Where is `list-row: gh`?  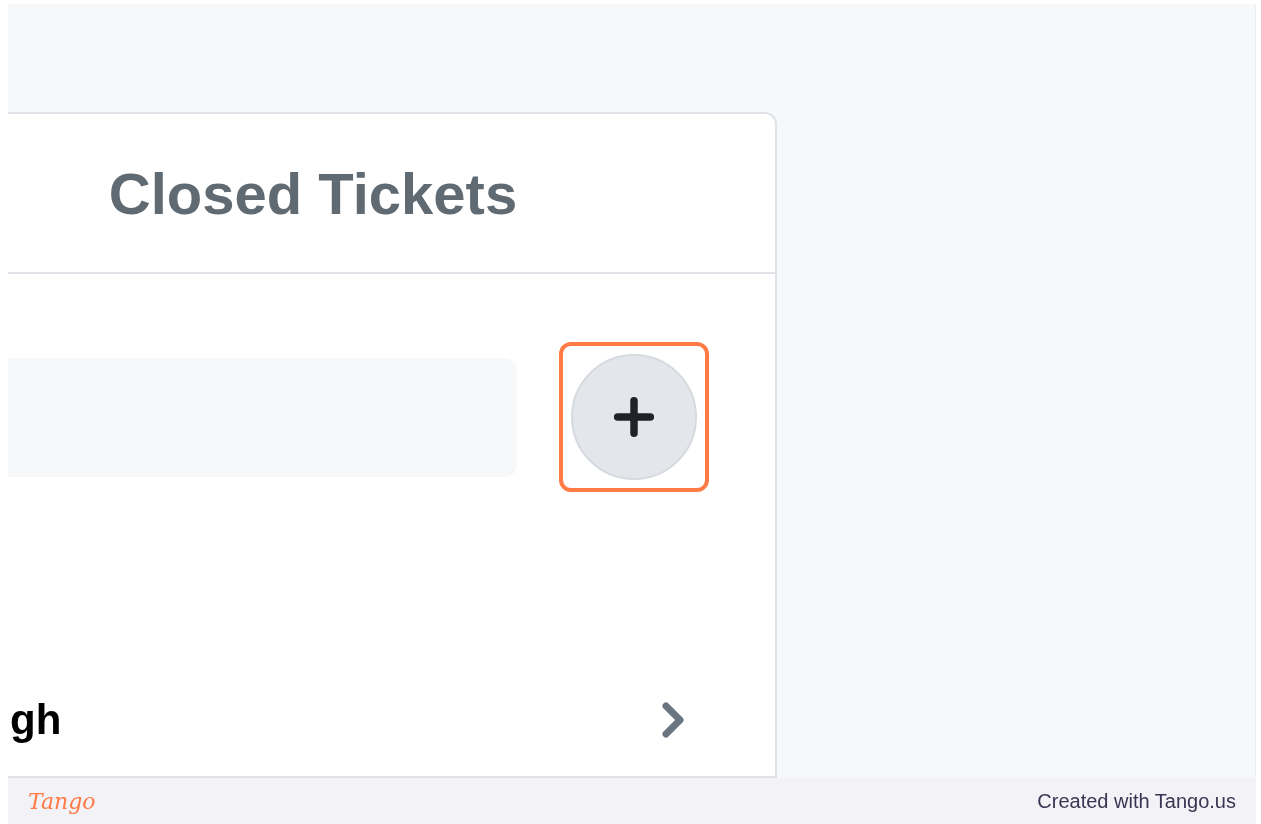 list-row: gh is located at coordinates (391, 719).